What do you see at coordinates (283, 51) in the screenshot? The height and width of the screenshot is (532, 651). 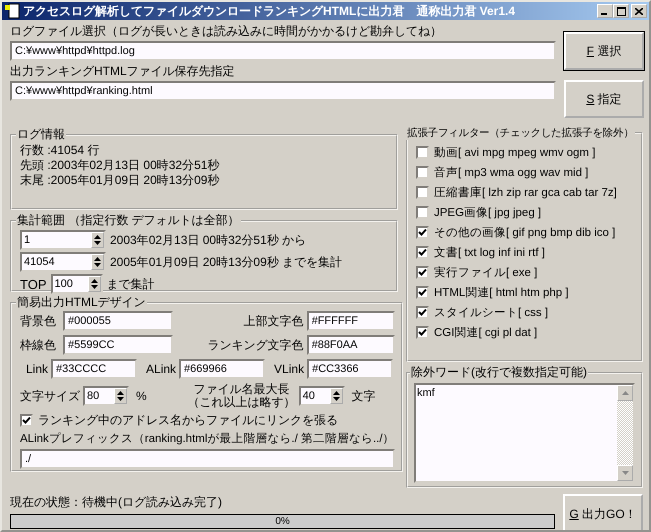 I see `log-file-field: C:¥www¥httpd¥httpd.log` at bounding box center [283, 51].